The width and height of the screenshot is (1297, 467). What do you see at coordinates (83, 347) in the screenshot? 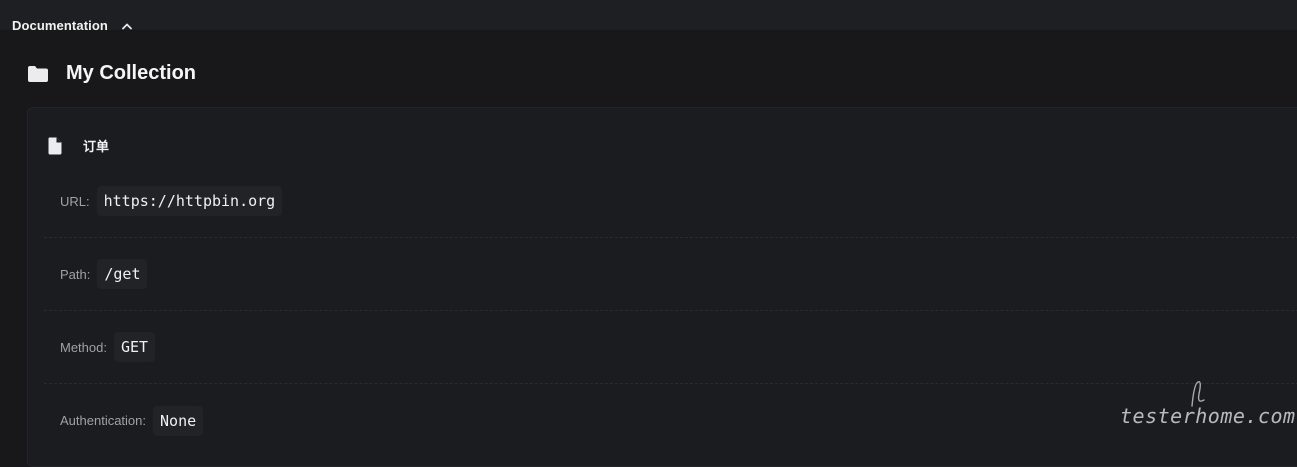
I see `method-label: Method:` at bounding box center [83, 347].